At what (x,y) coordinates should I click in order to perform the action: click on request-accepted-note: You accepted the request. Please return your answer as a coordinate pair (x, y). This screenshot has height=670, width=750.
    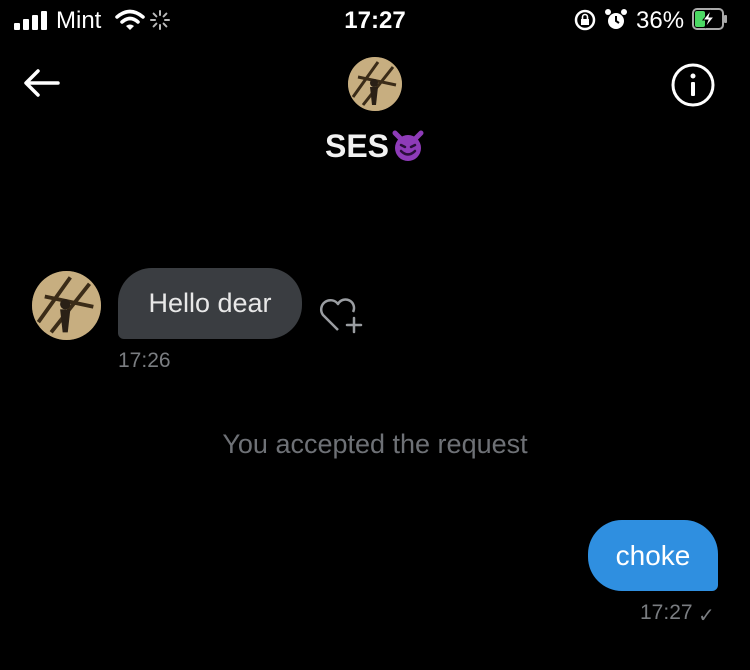
    Looking at the image, I should click on (375, 444).